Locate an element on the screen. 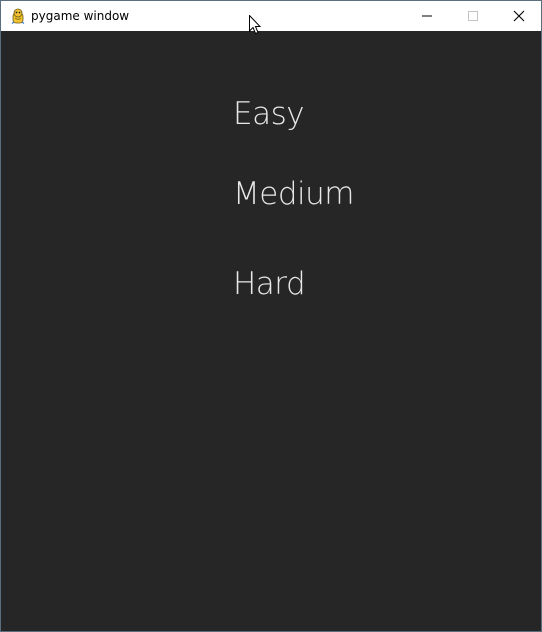 This screenshot has height=632, width=542. minimize-icon is located at coordinates (427, 16).